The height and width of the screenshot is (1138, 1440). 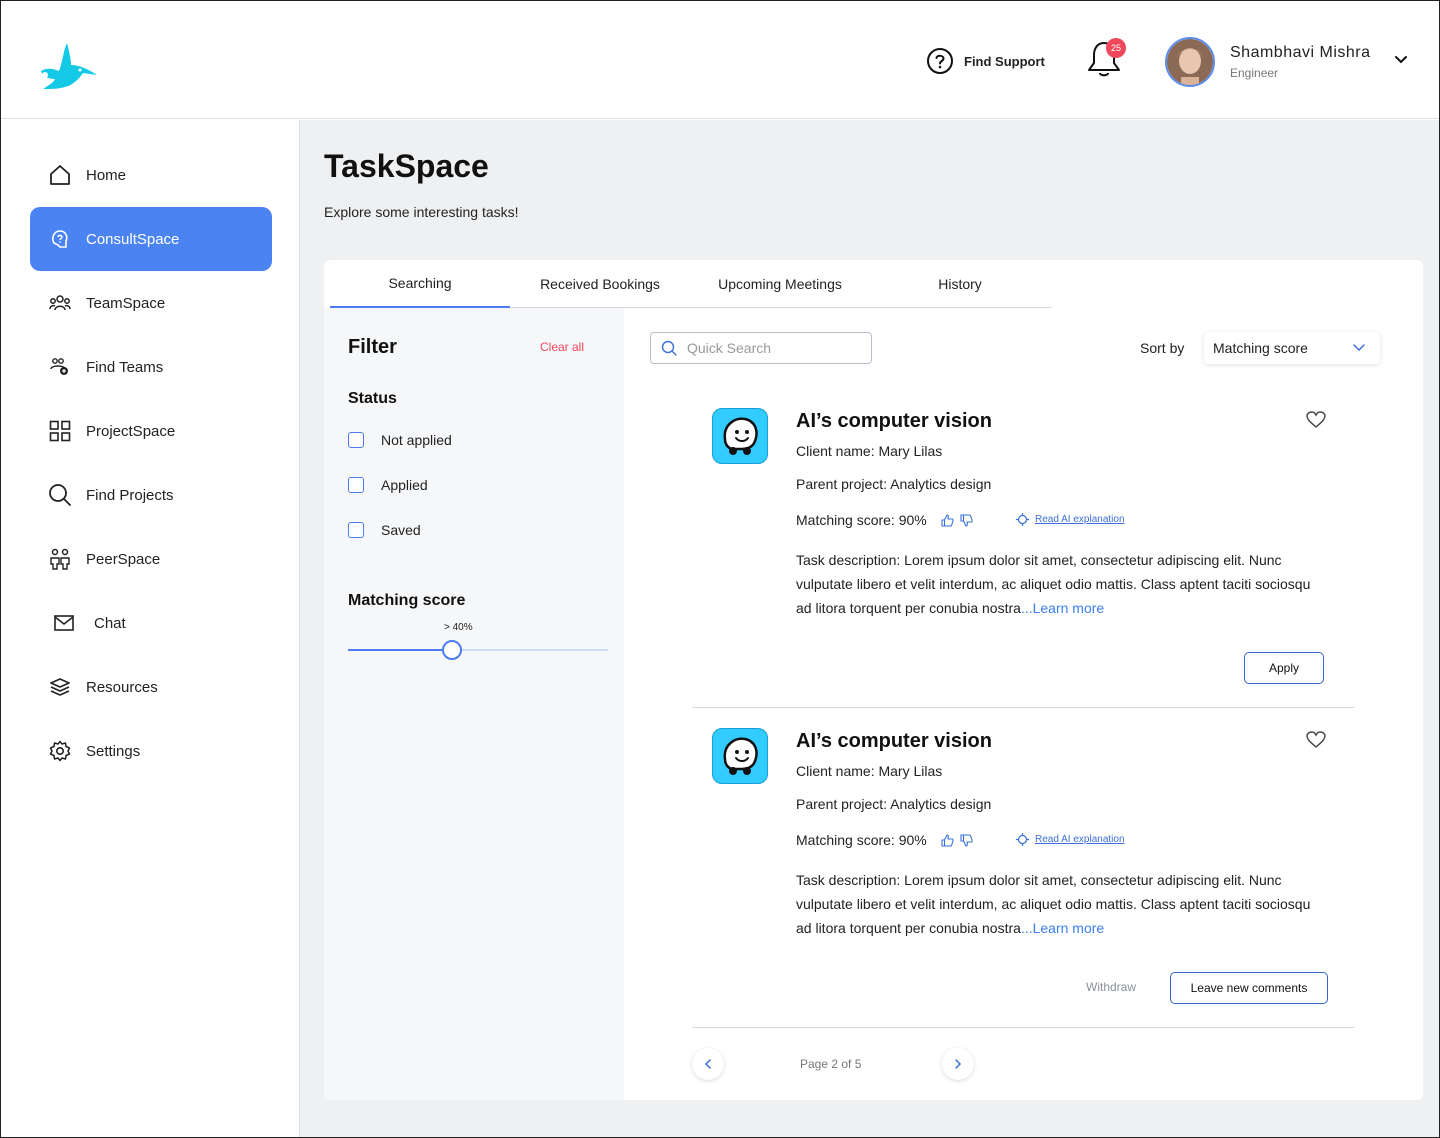 I want to click on withdraw-button: Withdraw, so click(x=1111, y=987).